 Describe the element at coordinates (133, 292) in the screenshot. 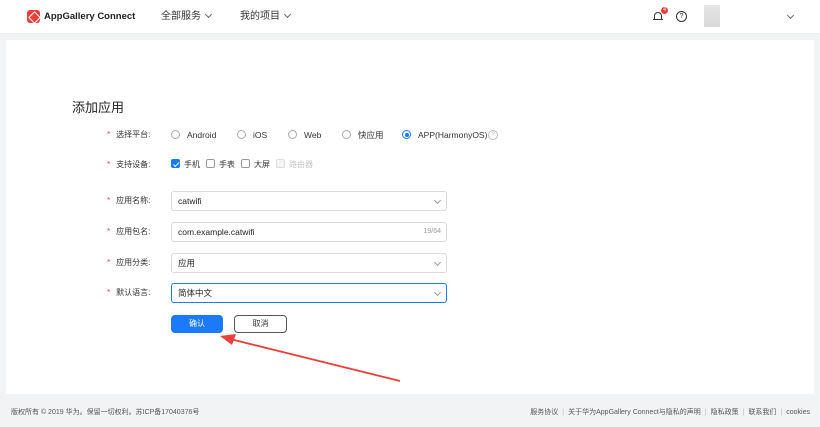

I see `language-label-text: 默认语言:` at that location.